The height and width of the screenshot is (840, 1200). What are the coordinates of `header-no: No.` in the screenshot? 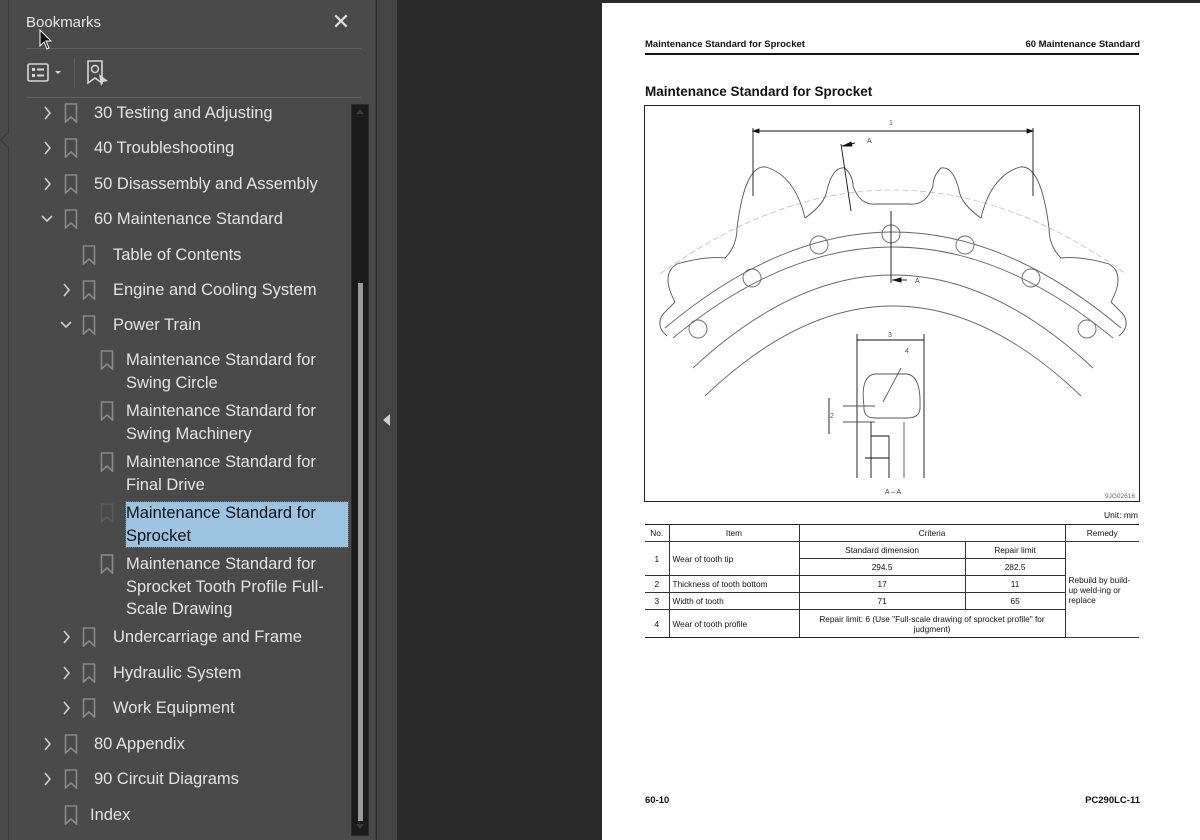 It's located at (657, 533).